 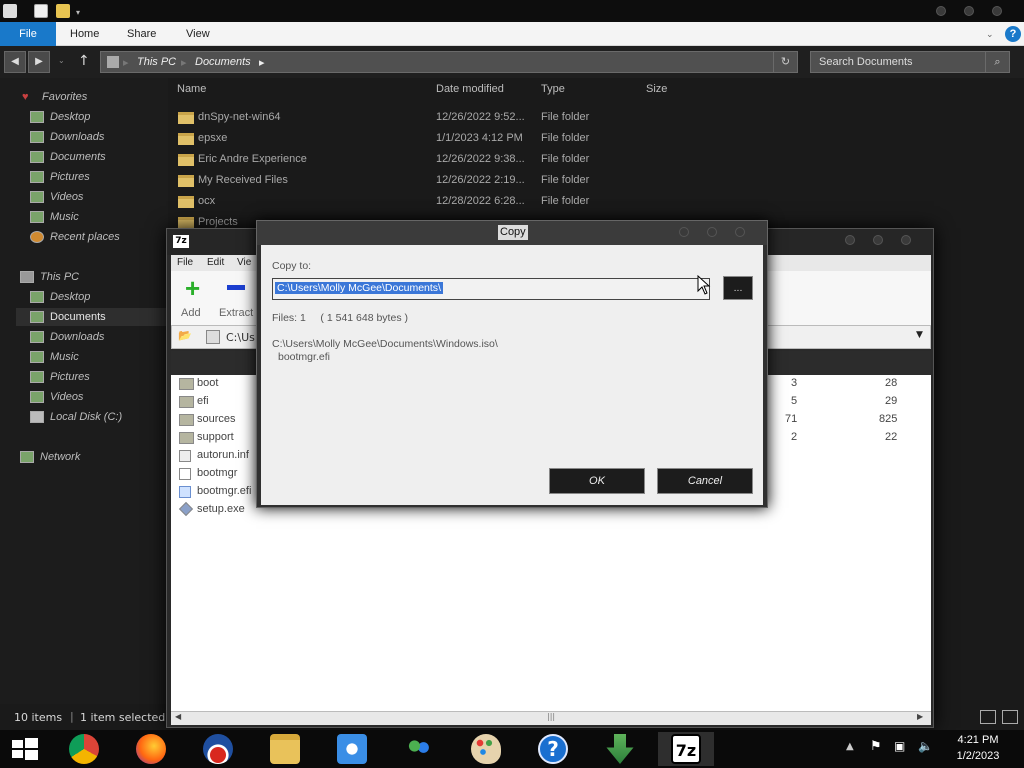 I want to click on nav-fav-recent-places: Recent places, so click(x=97, y=237).